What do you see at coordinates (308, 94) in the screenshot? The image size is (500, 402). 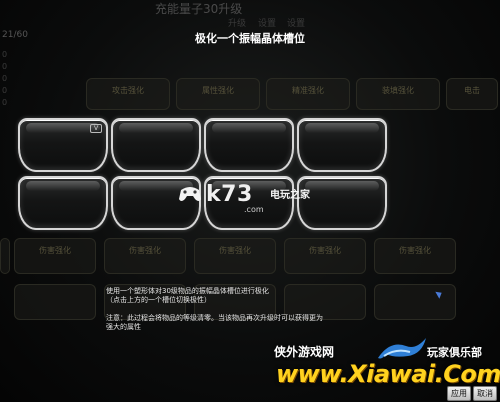 I see `background-mod-card: 精准强化` at bounding box center [308, 94].